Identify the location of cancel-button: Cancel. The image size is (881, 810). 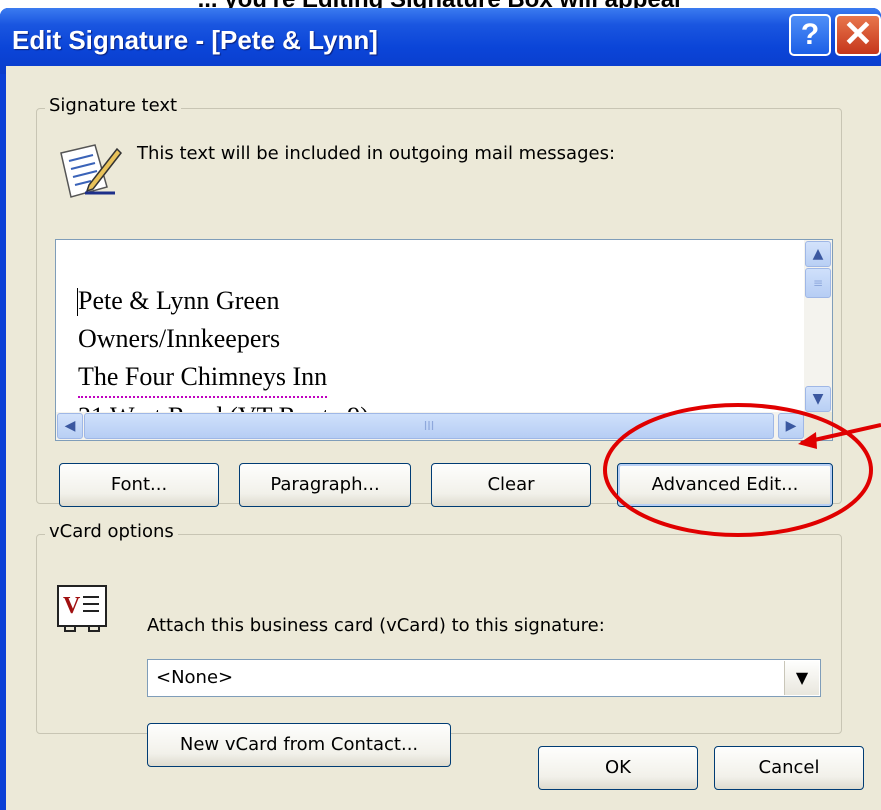
(789, 768).